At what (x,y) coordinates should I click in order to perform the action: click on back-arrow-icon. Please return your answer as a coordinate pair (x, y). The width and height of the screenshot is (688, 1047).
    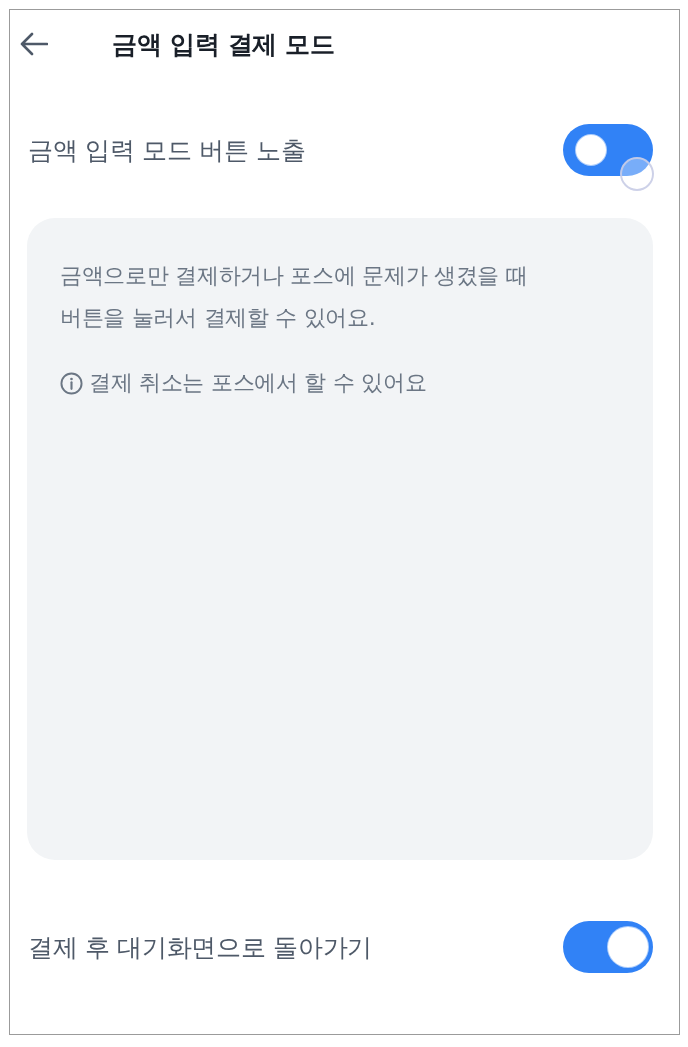
    Looking at the image, I should click on (34, 44).